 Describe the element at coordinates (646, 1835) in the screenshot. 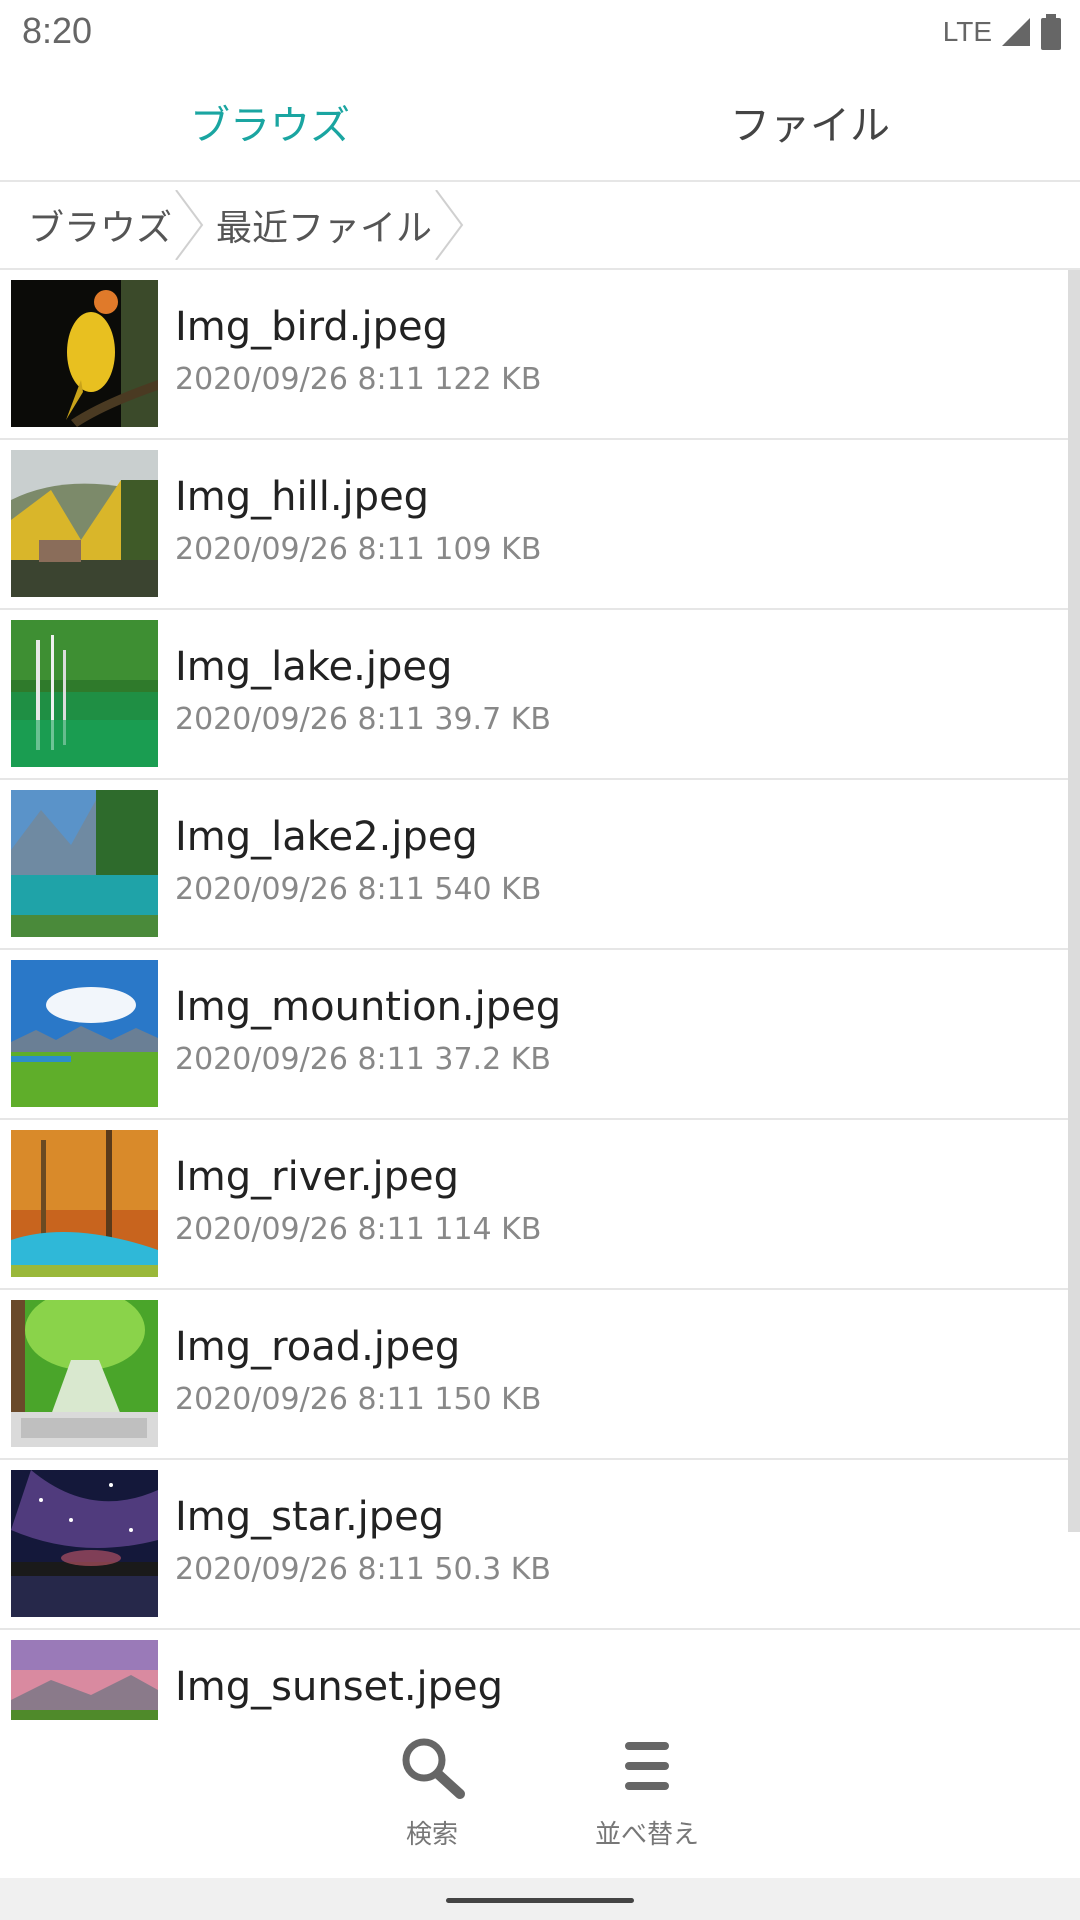

I see `sort-label: 並べ替え` at that location.